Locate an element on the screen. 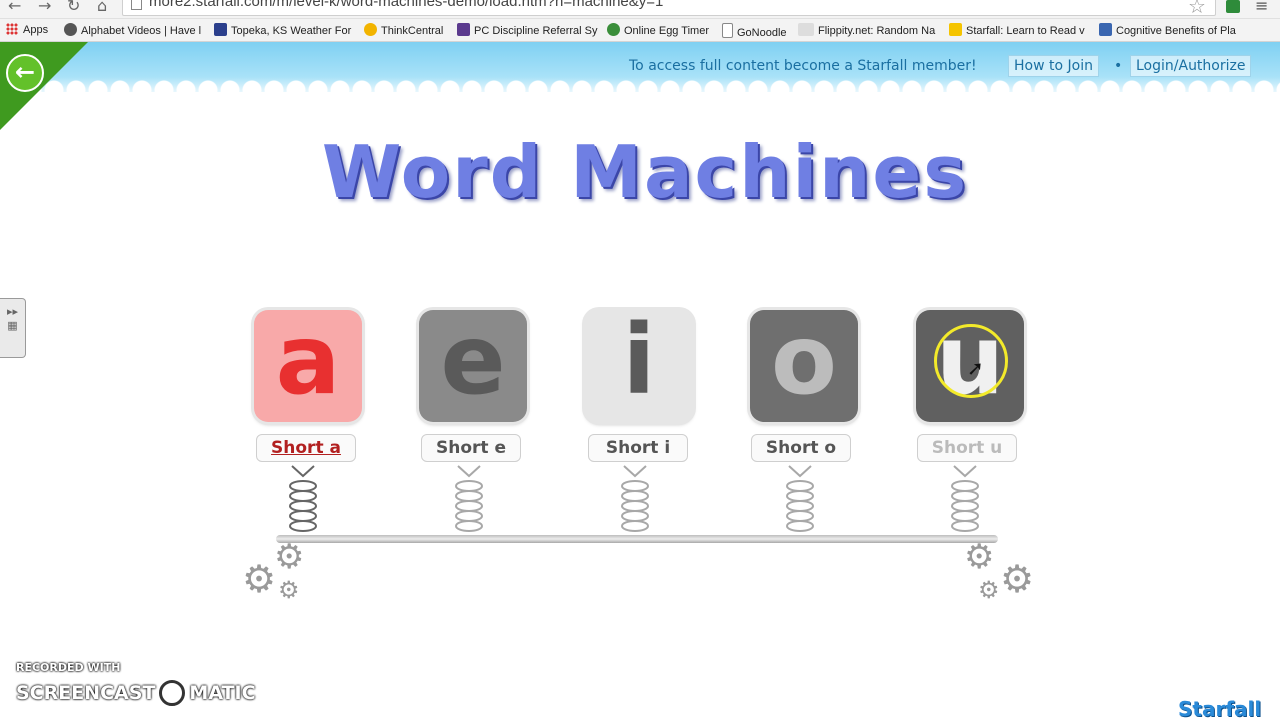  bookmark-label: Apps is located at coordinates (36, 30).